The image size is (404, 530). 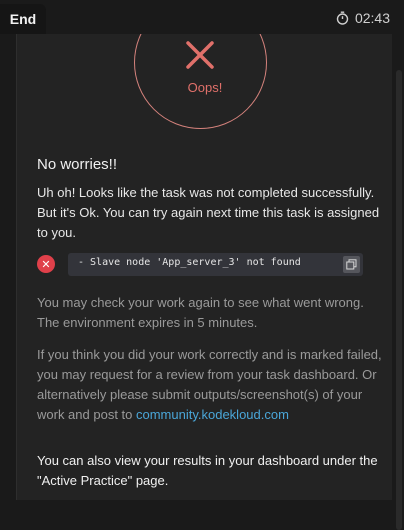 I want to click on tab-end-label: End, so click(x=23, y=19).